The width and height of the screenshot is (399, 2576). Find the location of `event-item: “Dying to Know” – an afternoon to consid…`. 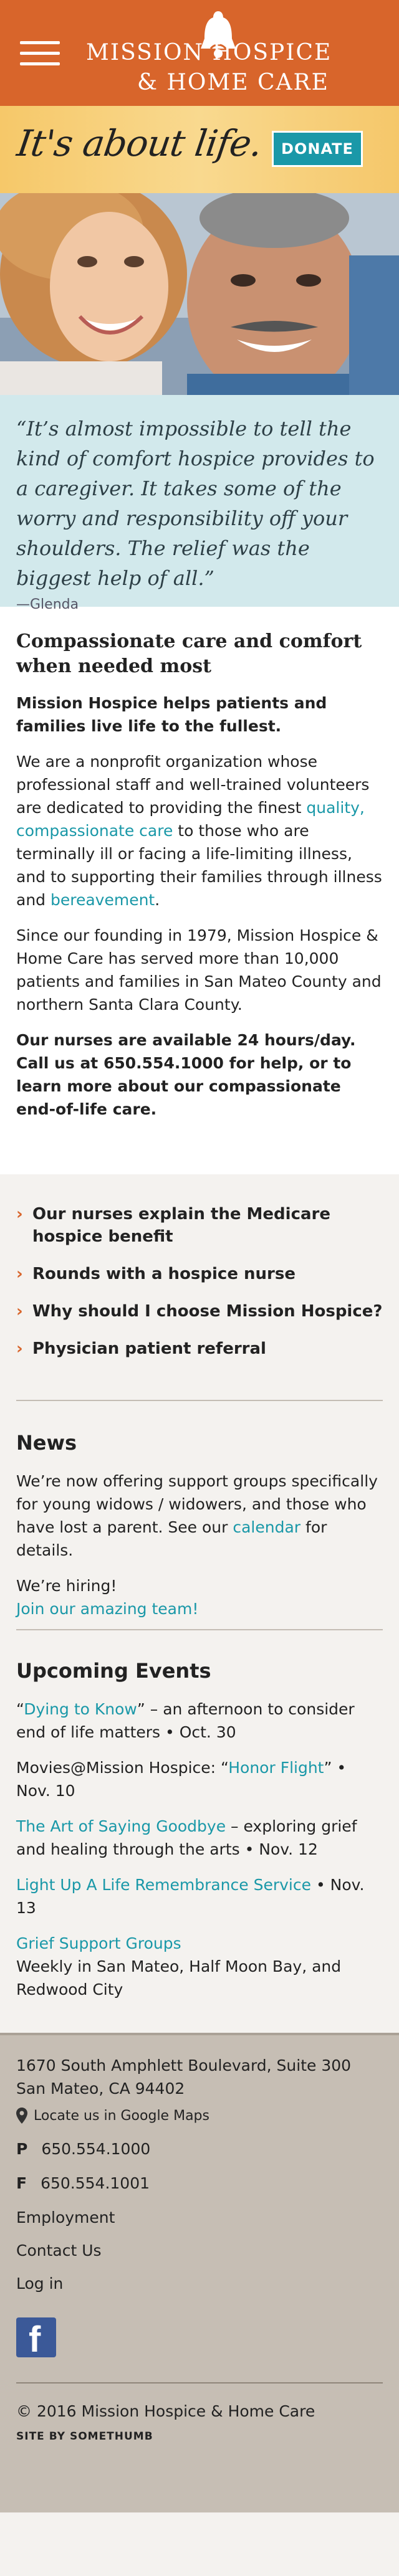

event-item: “Dying to Know” – an afternoon to consid… is located at coordinates (199, 1721).